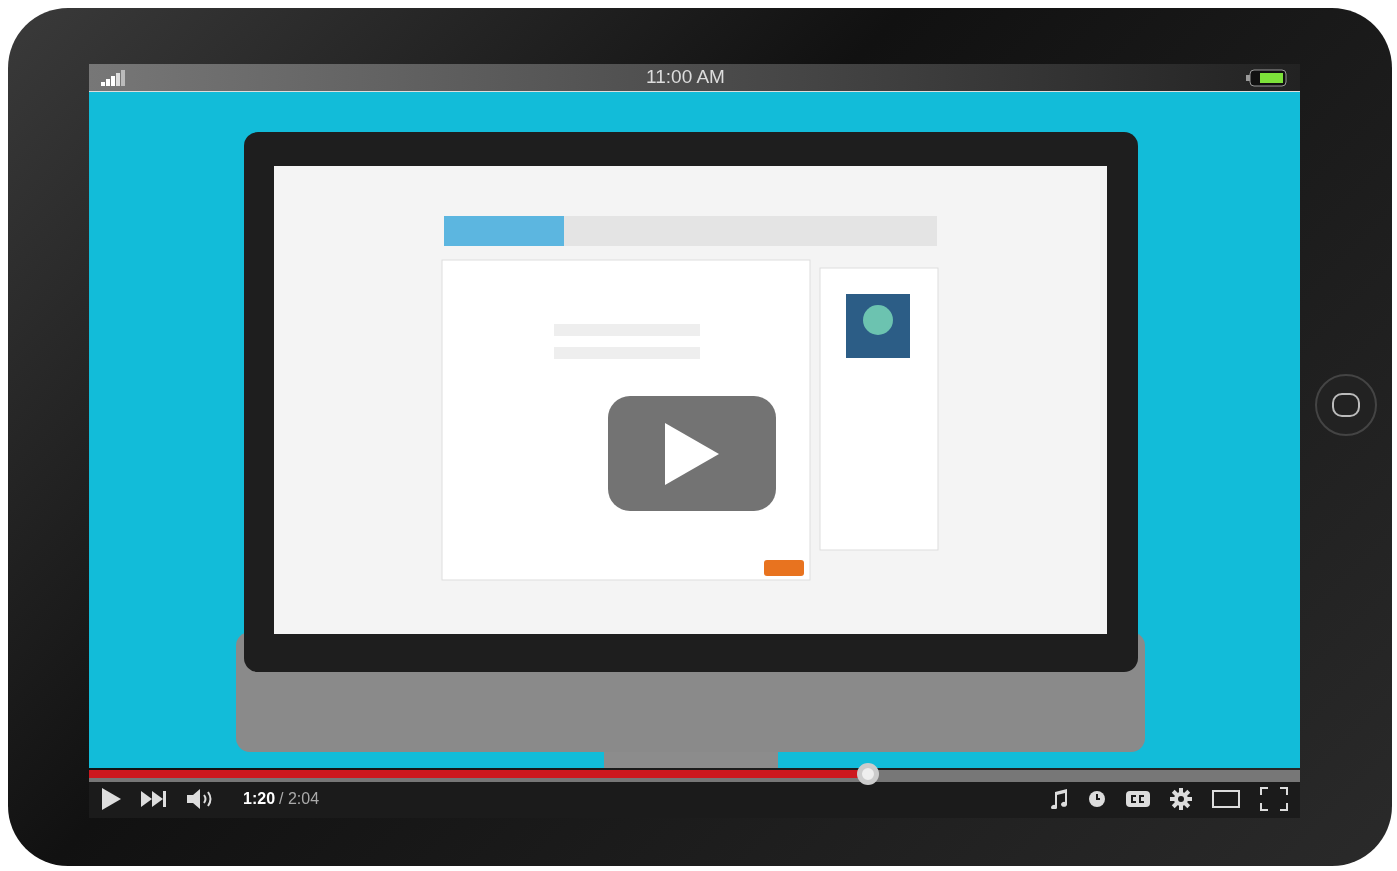  Describe the element at coordinates (1346, 405) in the screenshot. I see `rounded-square-icon` at that location.